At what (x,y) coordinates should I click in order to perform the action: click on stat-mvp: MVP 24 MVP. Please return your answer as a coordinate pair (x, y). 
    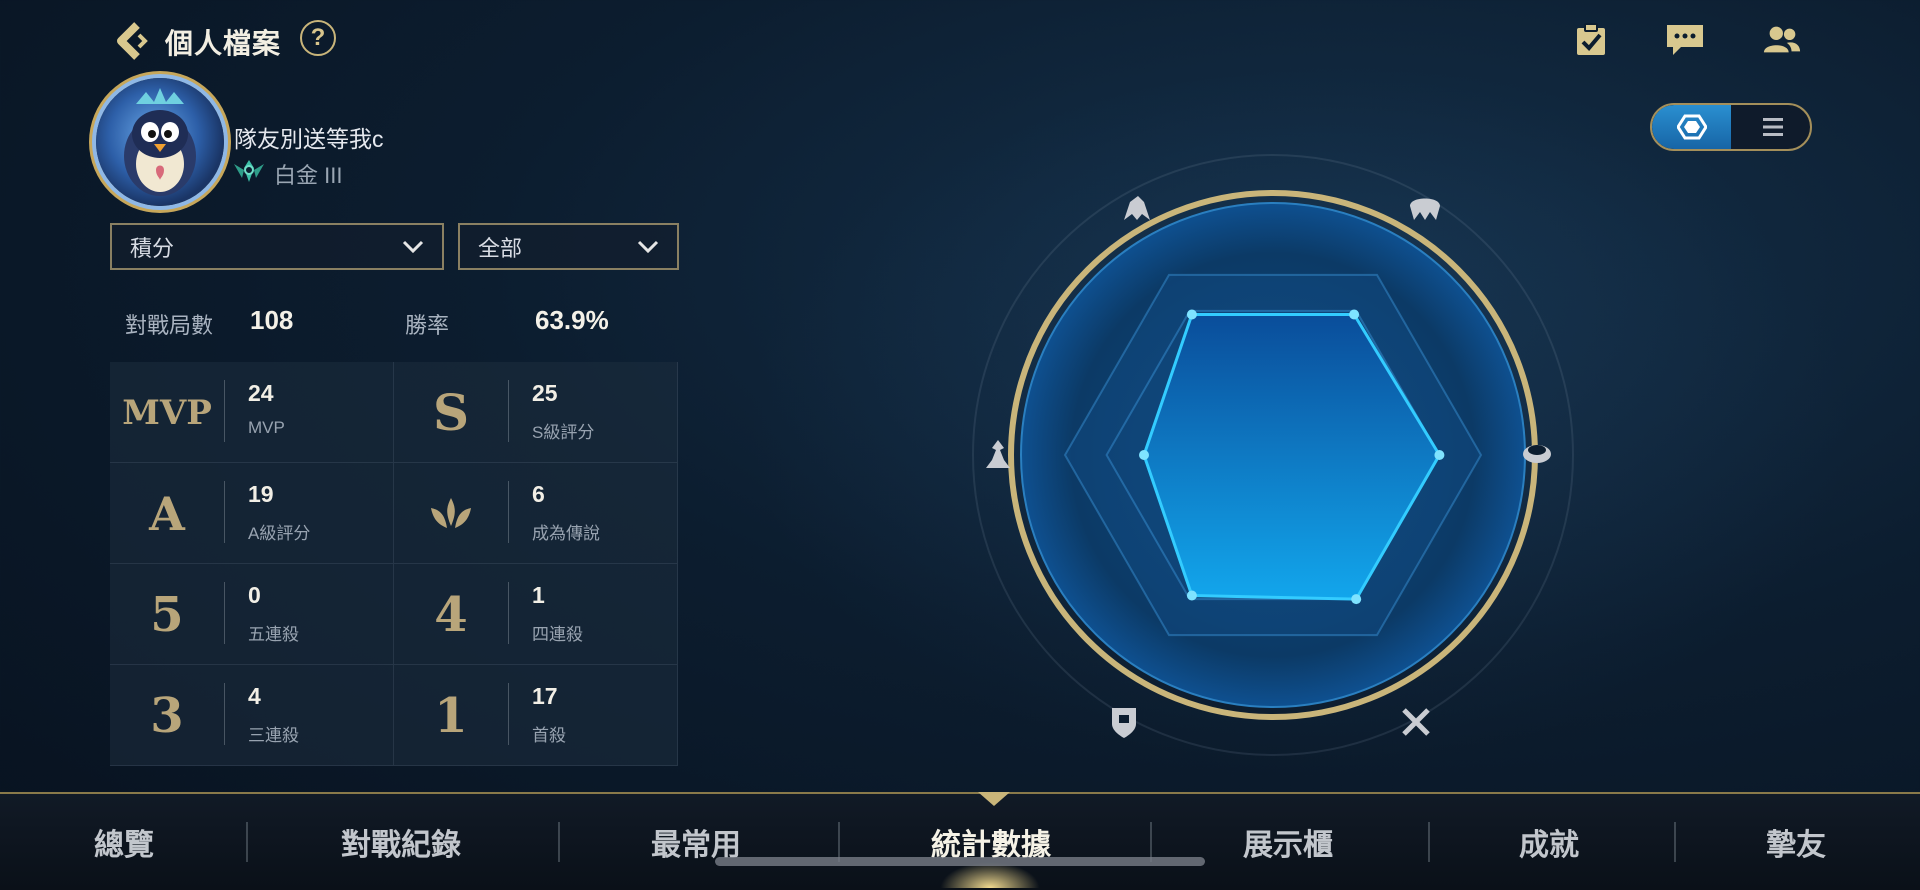
    Looking at the image, I should click on (252, 412).